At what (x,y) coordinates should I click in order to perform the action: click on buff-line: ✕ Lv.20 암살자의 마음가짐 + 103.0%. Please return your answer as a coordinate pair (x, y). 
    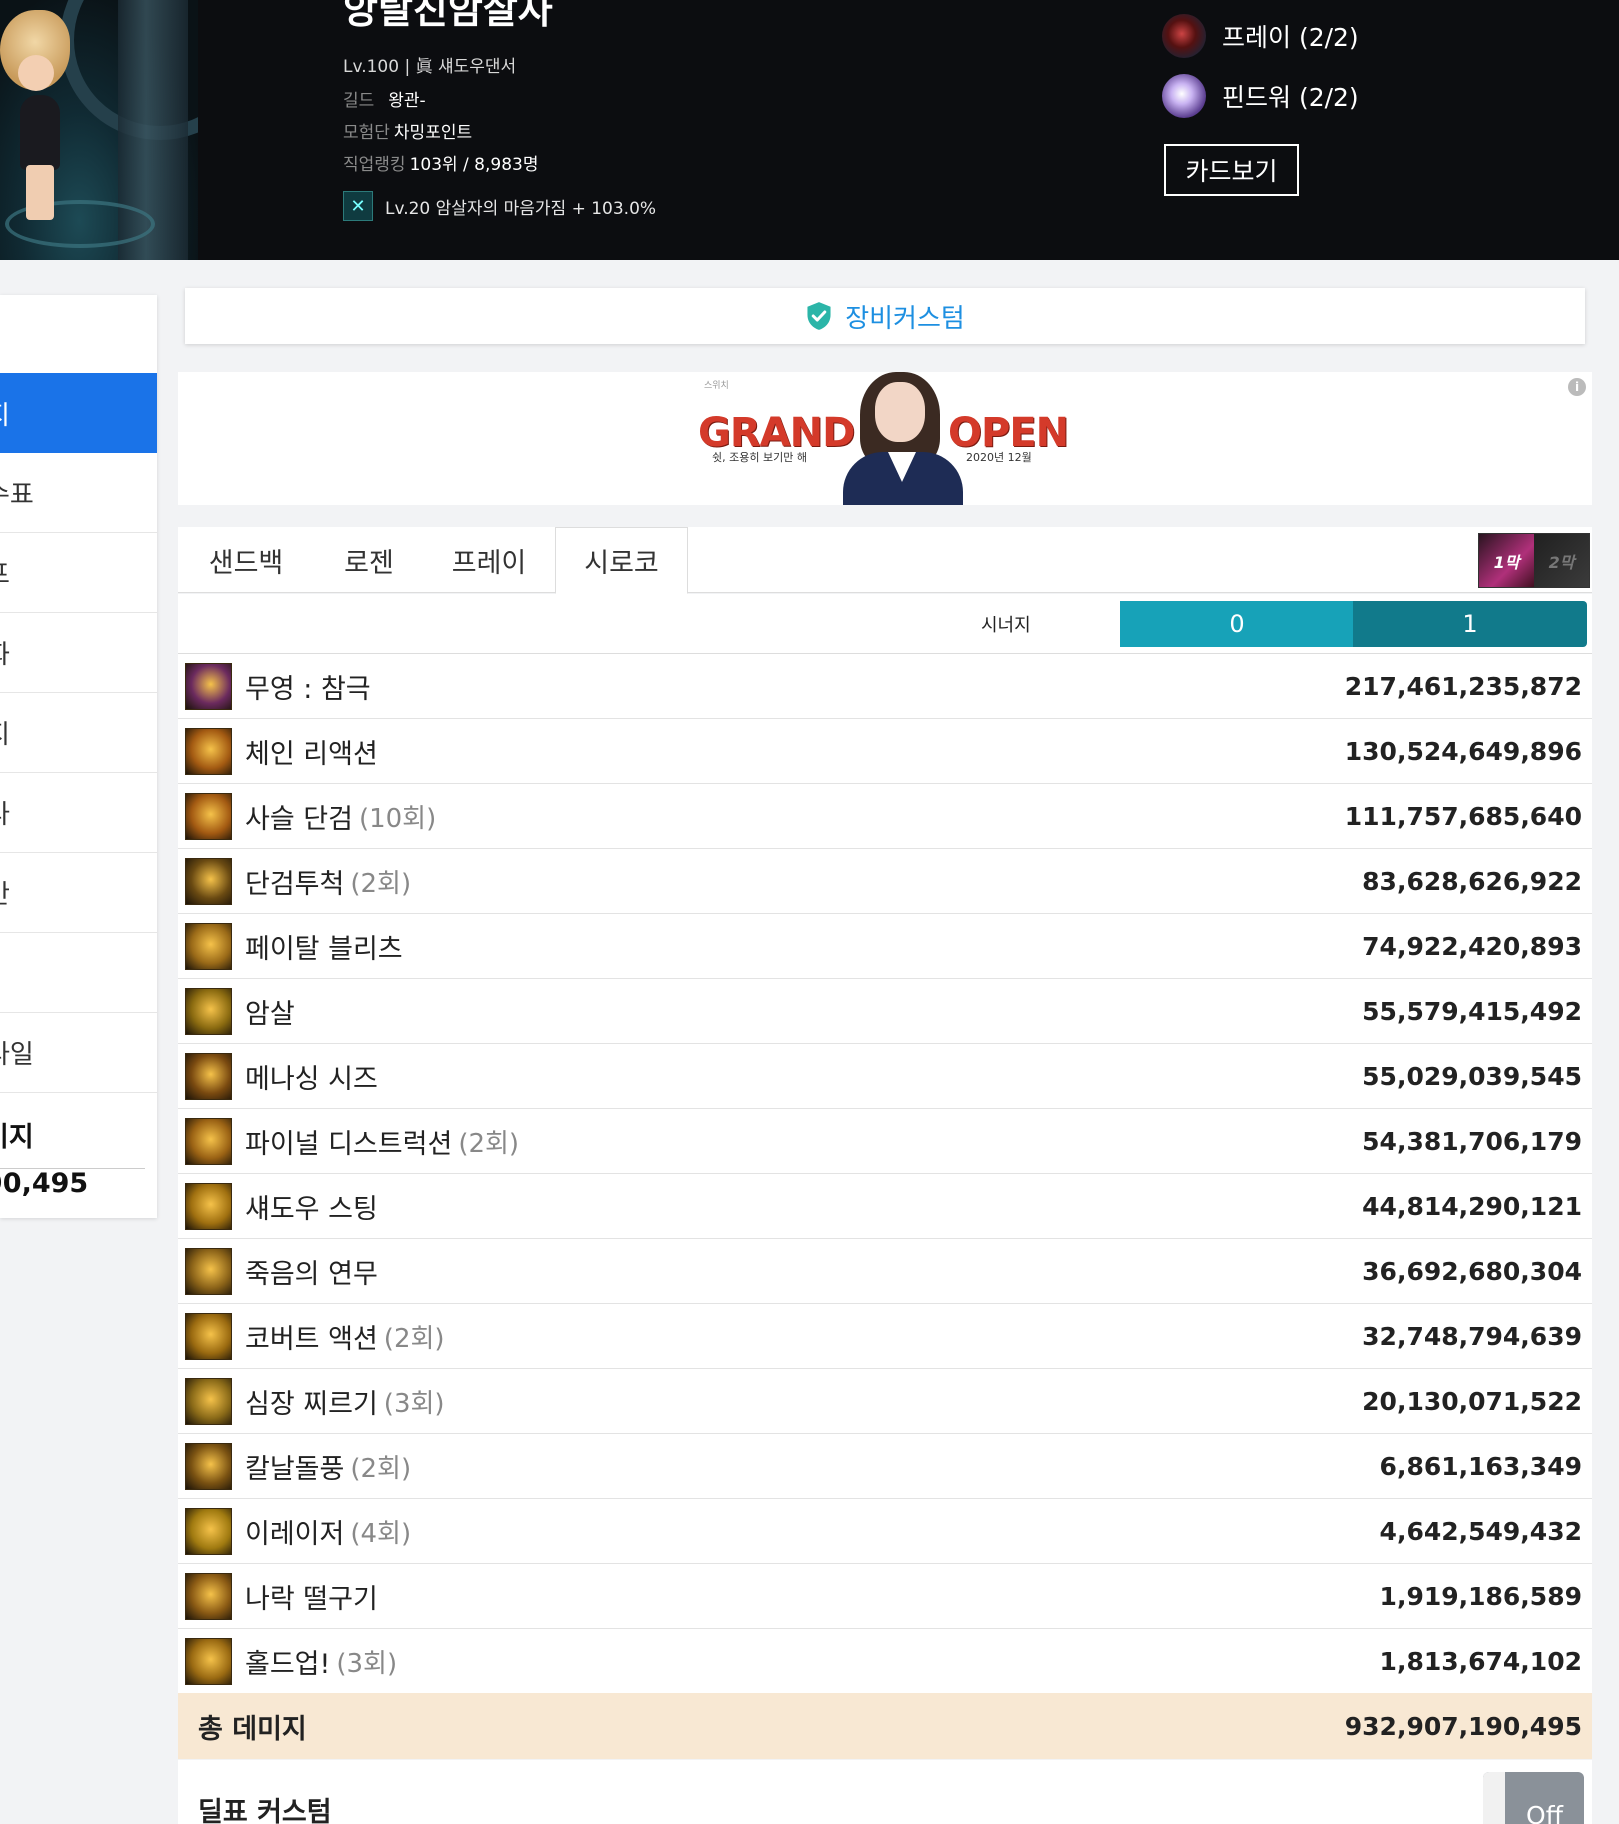
    Looking at the image, I should click on (499, 206).